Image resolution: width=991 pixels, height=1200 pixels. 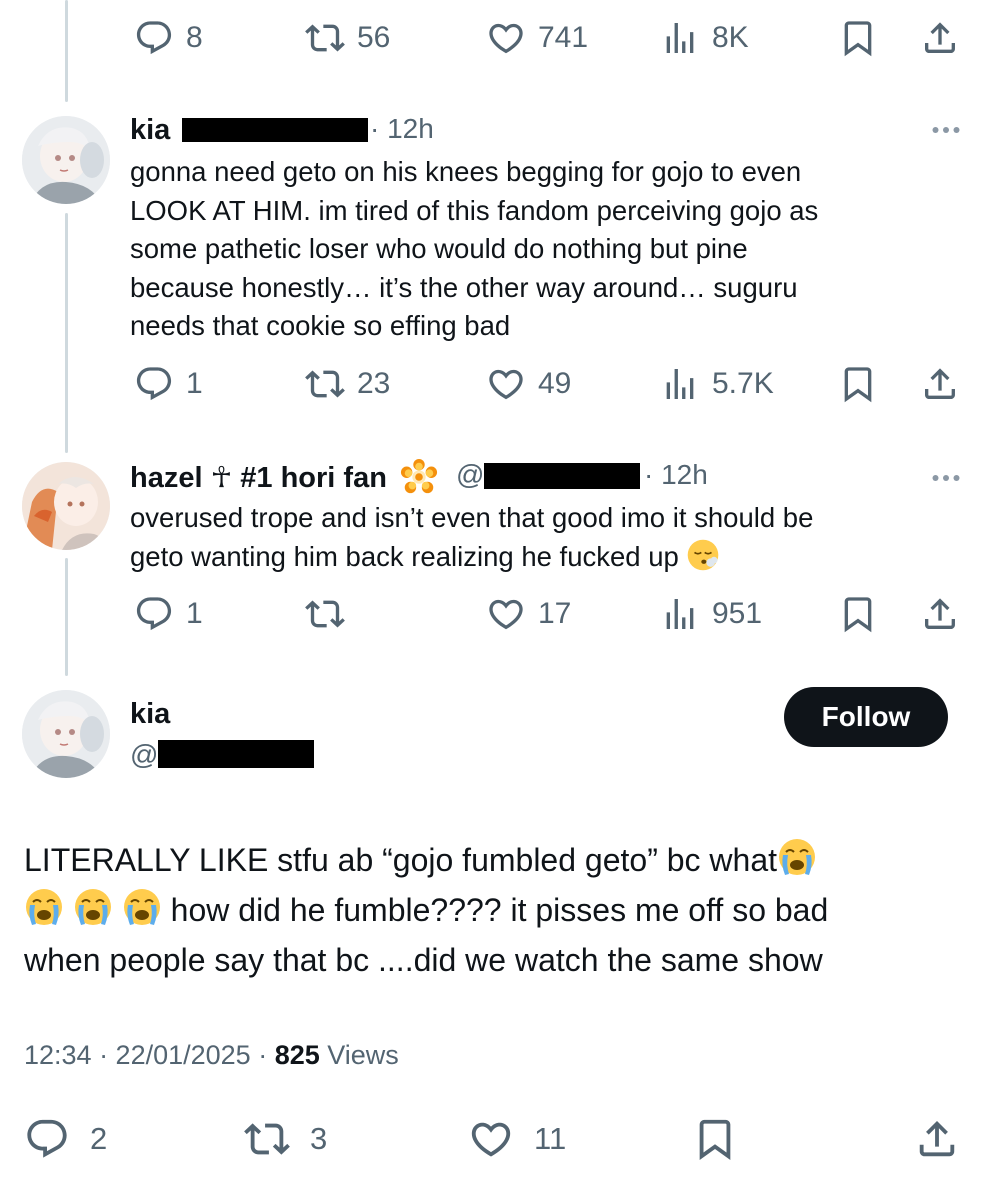 What do you see at coordinates (347, 38) in the screenshot?
I see `repost-button: 56` at bounding box center [347, 38].